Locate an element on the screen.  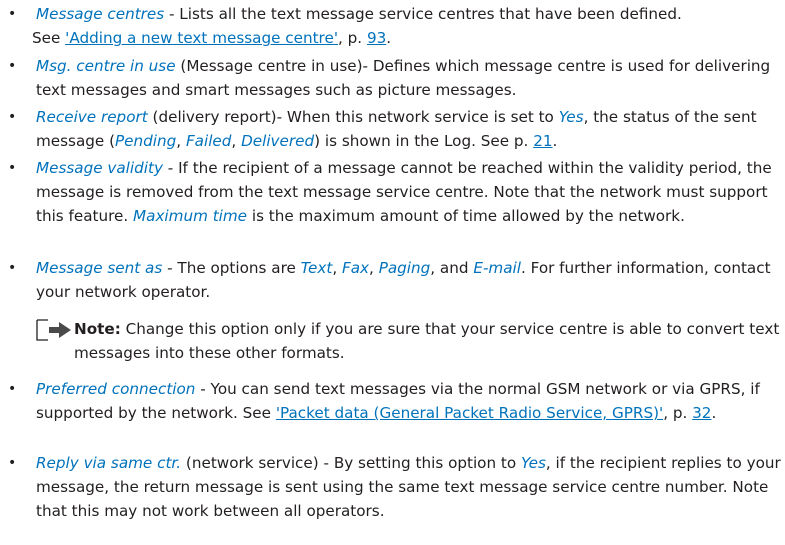
page-link-32: 32 is located at coordinates (701, 413).